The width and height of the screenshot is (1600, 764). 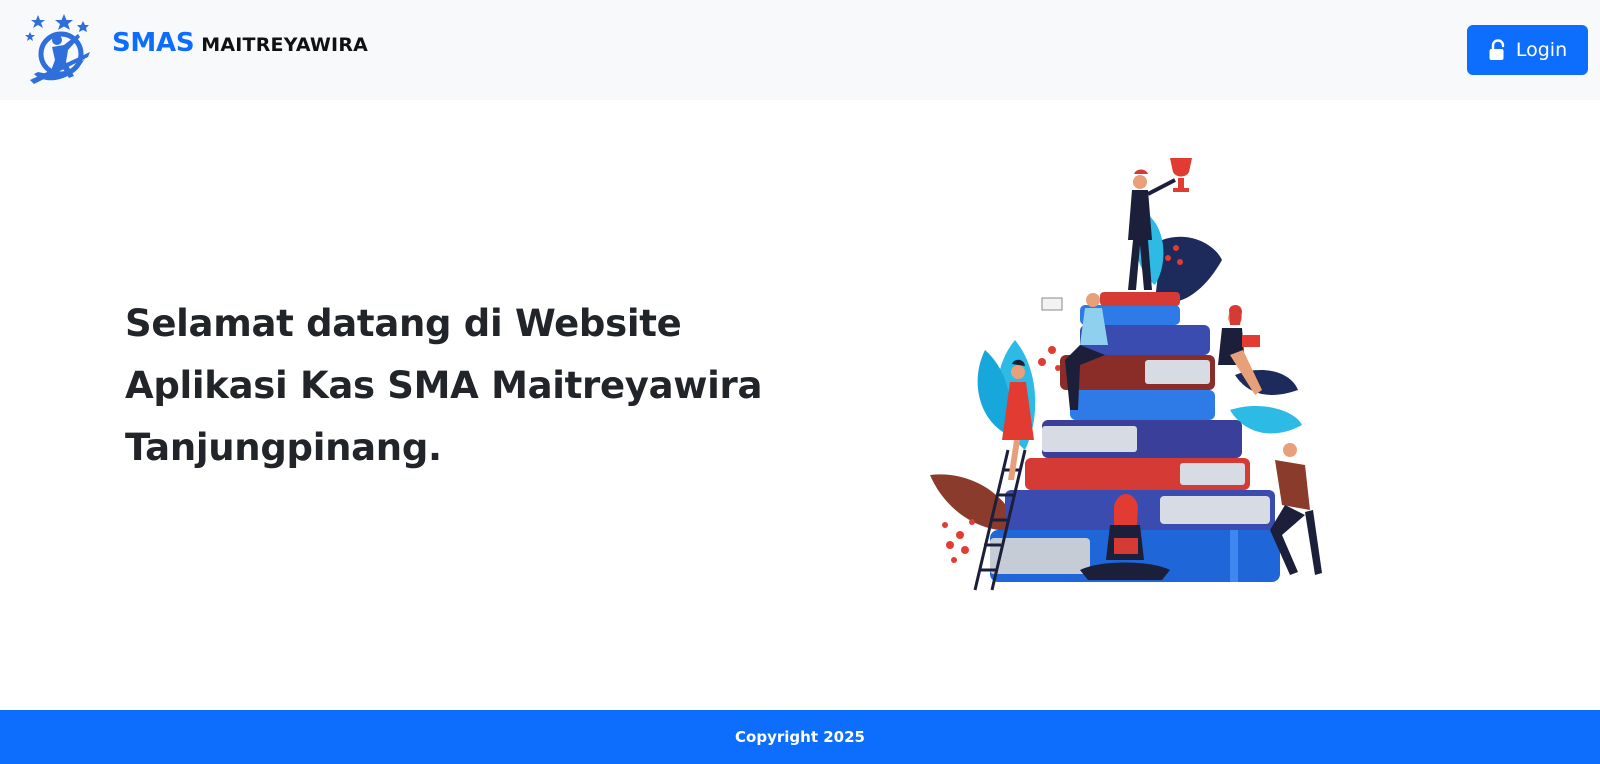 What do you see at coordinates (153, 43) in the screenshot?
I see `brand-primary-text: SMAS` at bounding box center [153, 43].